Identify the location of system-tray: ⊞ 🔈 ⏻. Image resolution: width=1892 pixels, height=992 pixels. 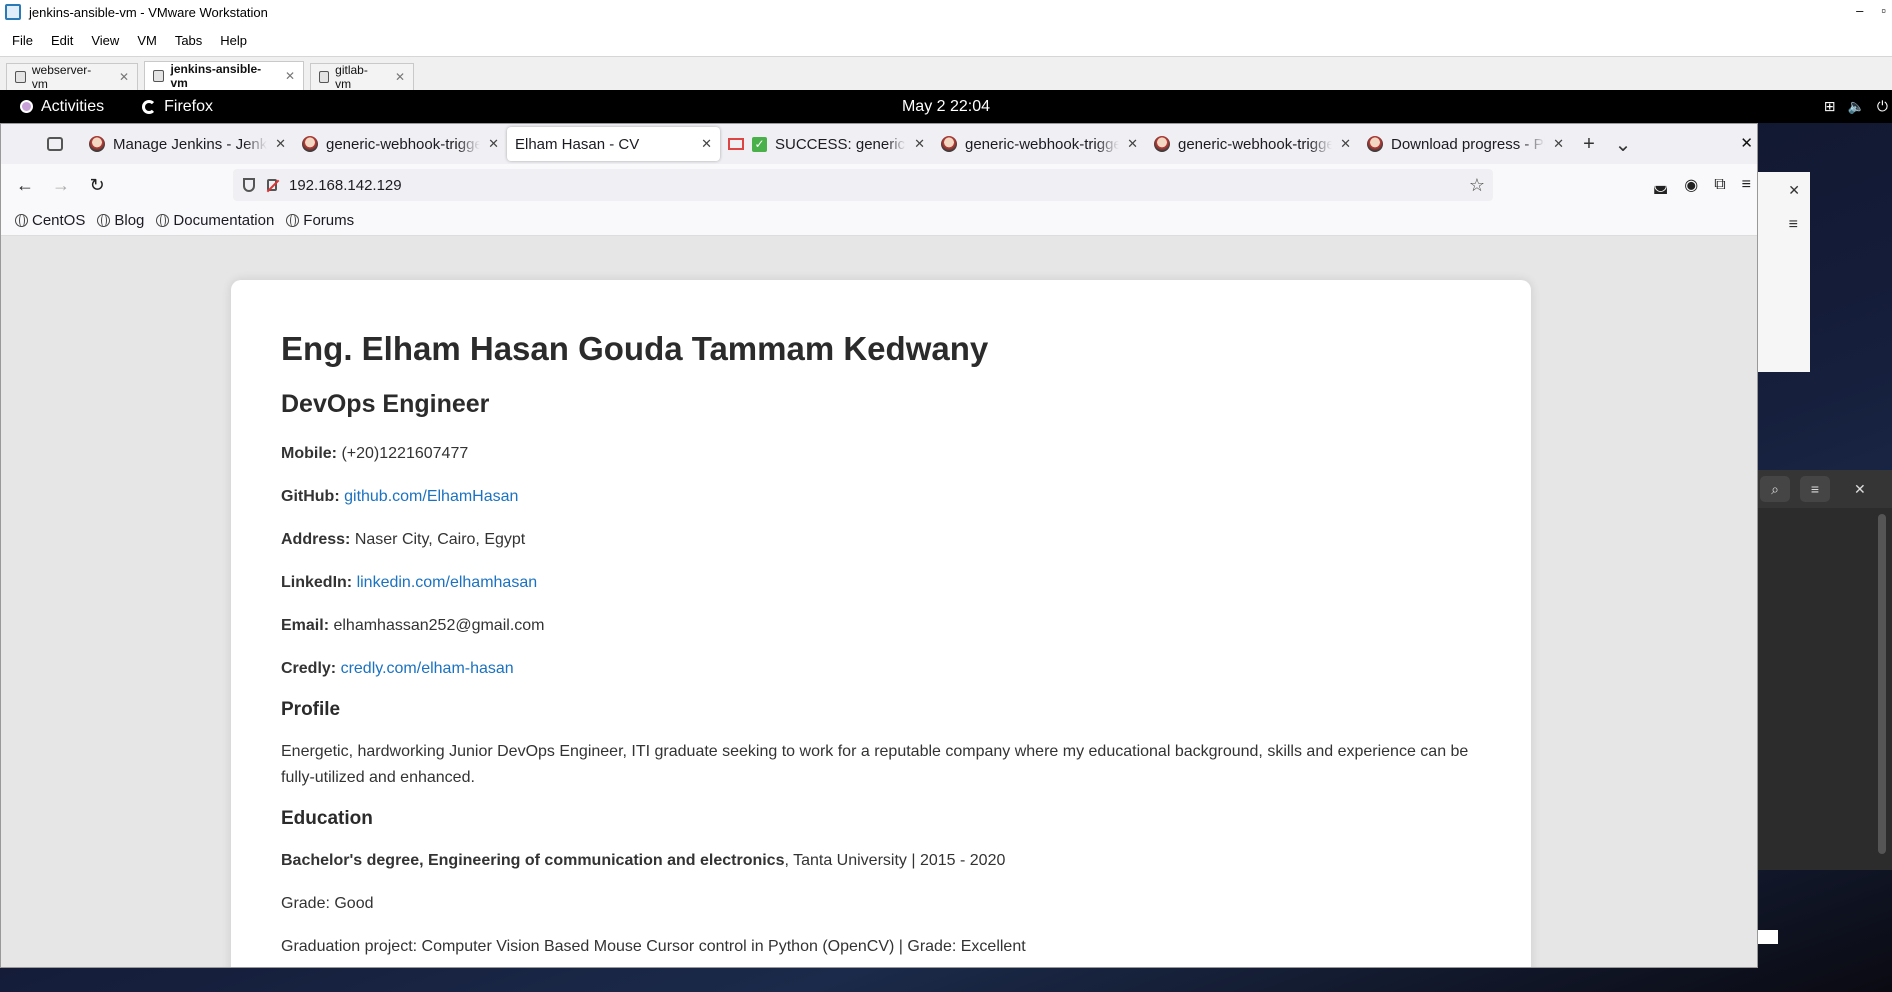
(1858, 106).